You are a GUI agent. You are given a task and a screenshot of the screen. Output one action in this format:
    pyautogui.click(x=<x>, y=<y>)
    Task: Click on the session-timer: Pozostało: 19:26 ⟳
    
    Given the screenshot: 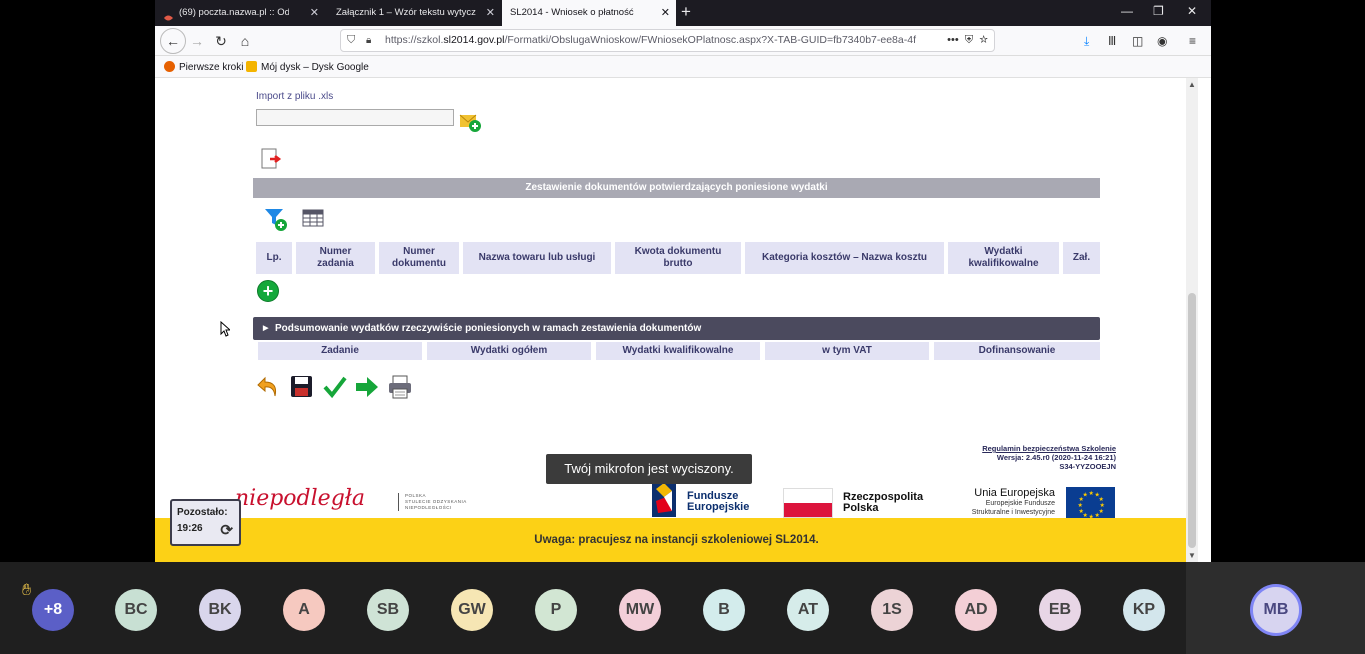 What is the action you would take?
    pyautogui.click(x=205, y=522)
    